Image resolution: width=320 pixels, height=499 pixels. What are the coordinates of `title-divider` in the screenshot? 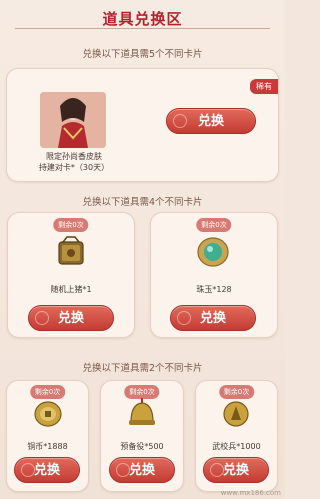 It's located at (142, 28).